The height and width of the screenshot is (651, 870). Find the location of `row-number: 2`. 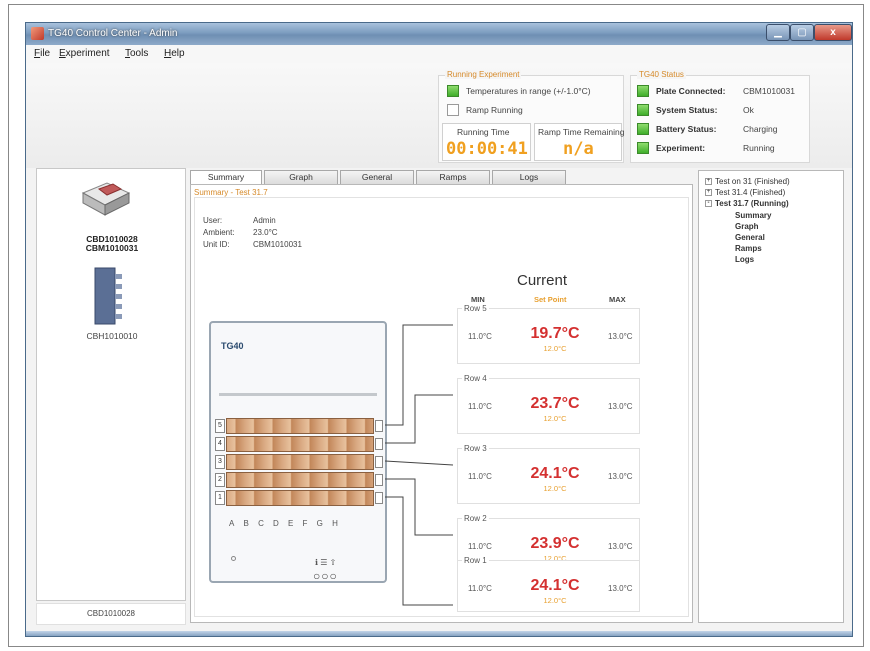

row-number: 2 is located at coordinates (220, 480).